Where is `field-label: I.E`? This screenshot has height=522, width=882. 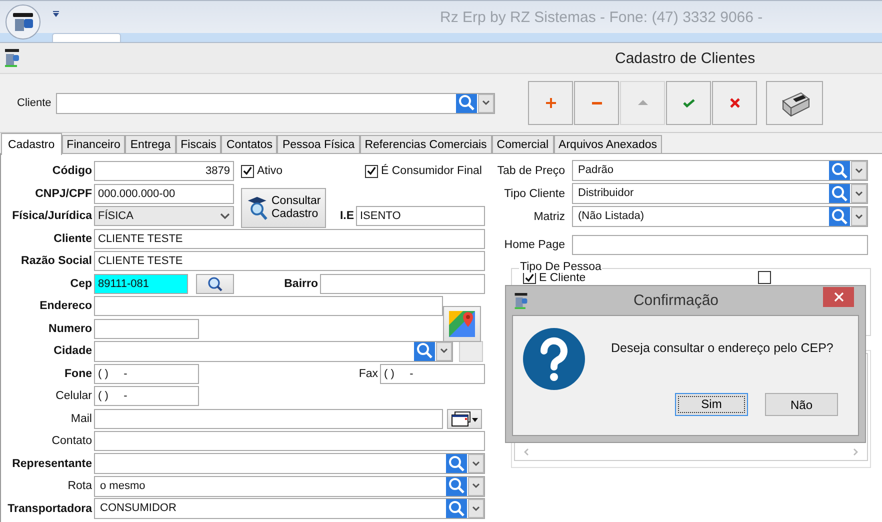 field-label: I.E is located at coordinates (346, 216).